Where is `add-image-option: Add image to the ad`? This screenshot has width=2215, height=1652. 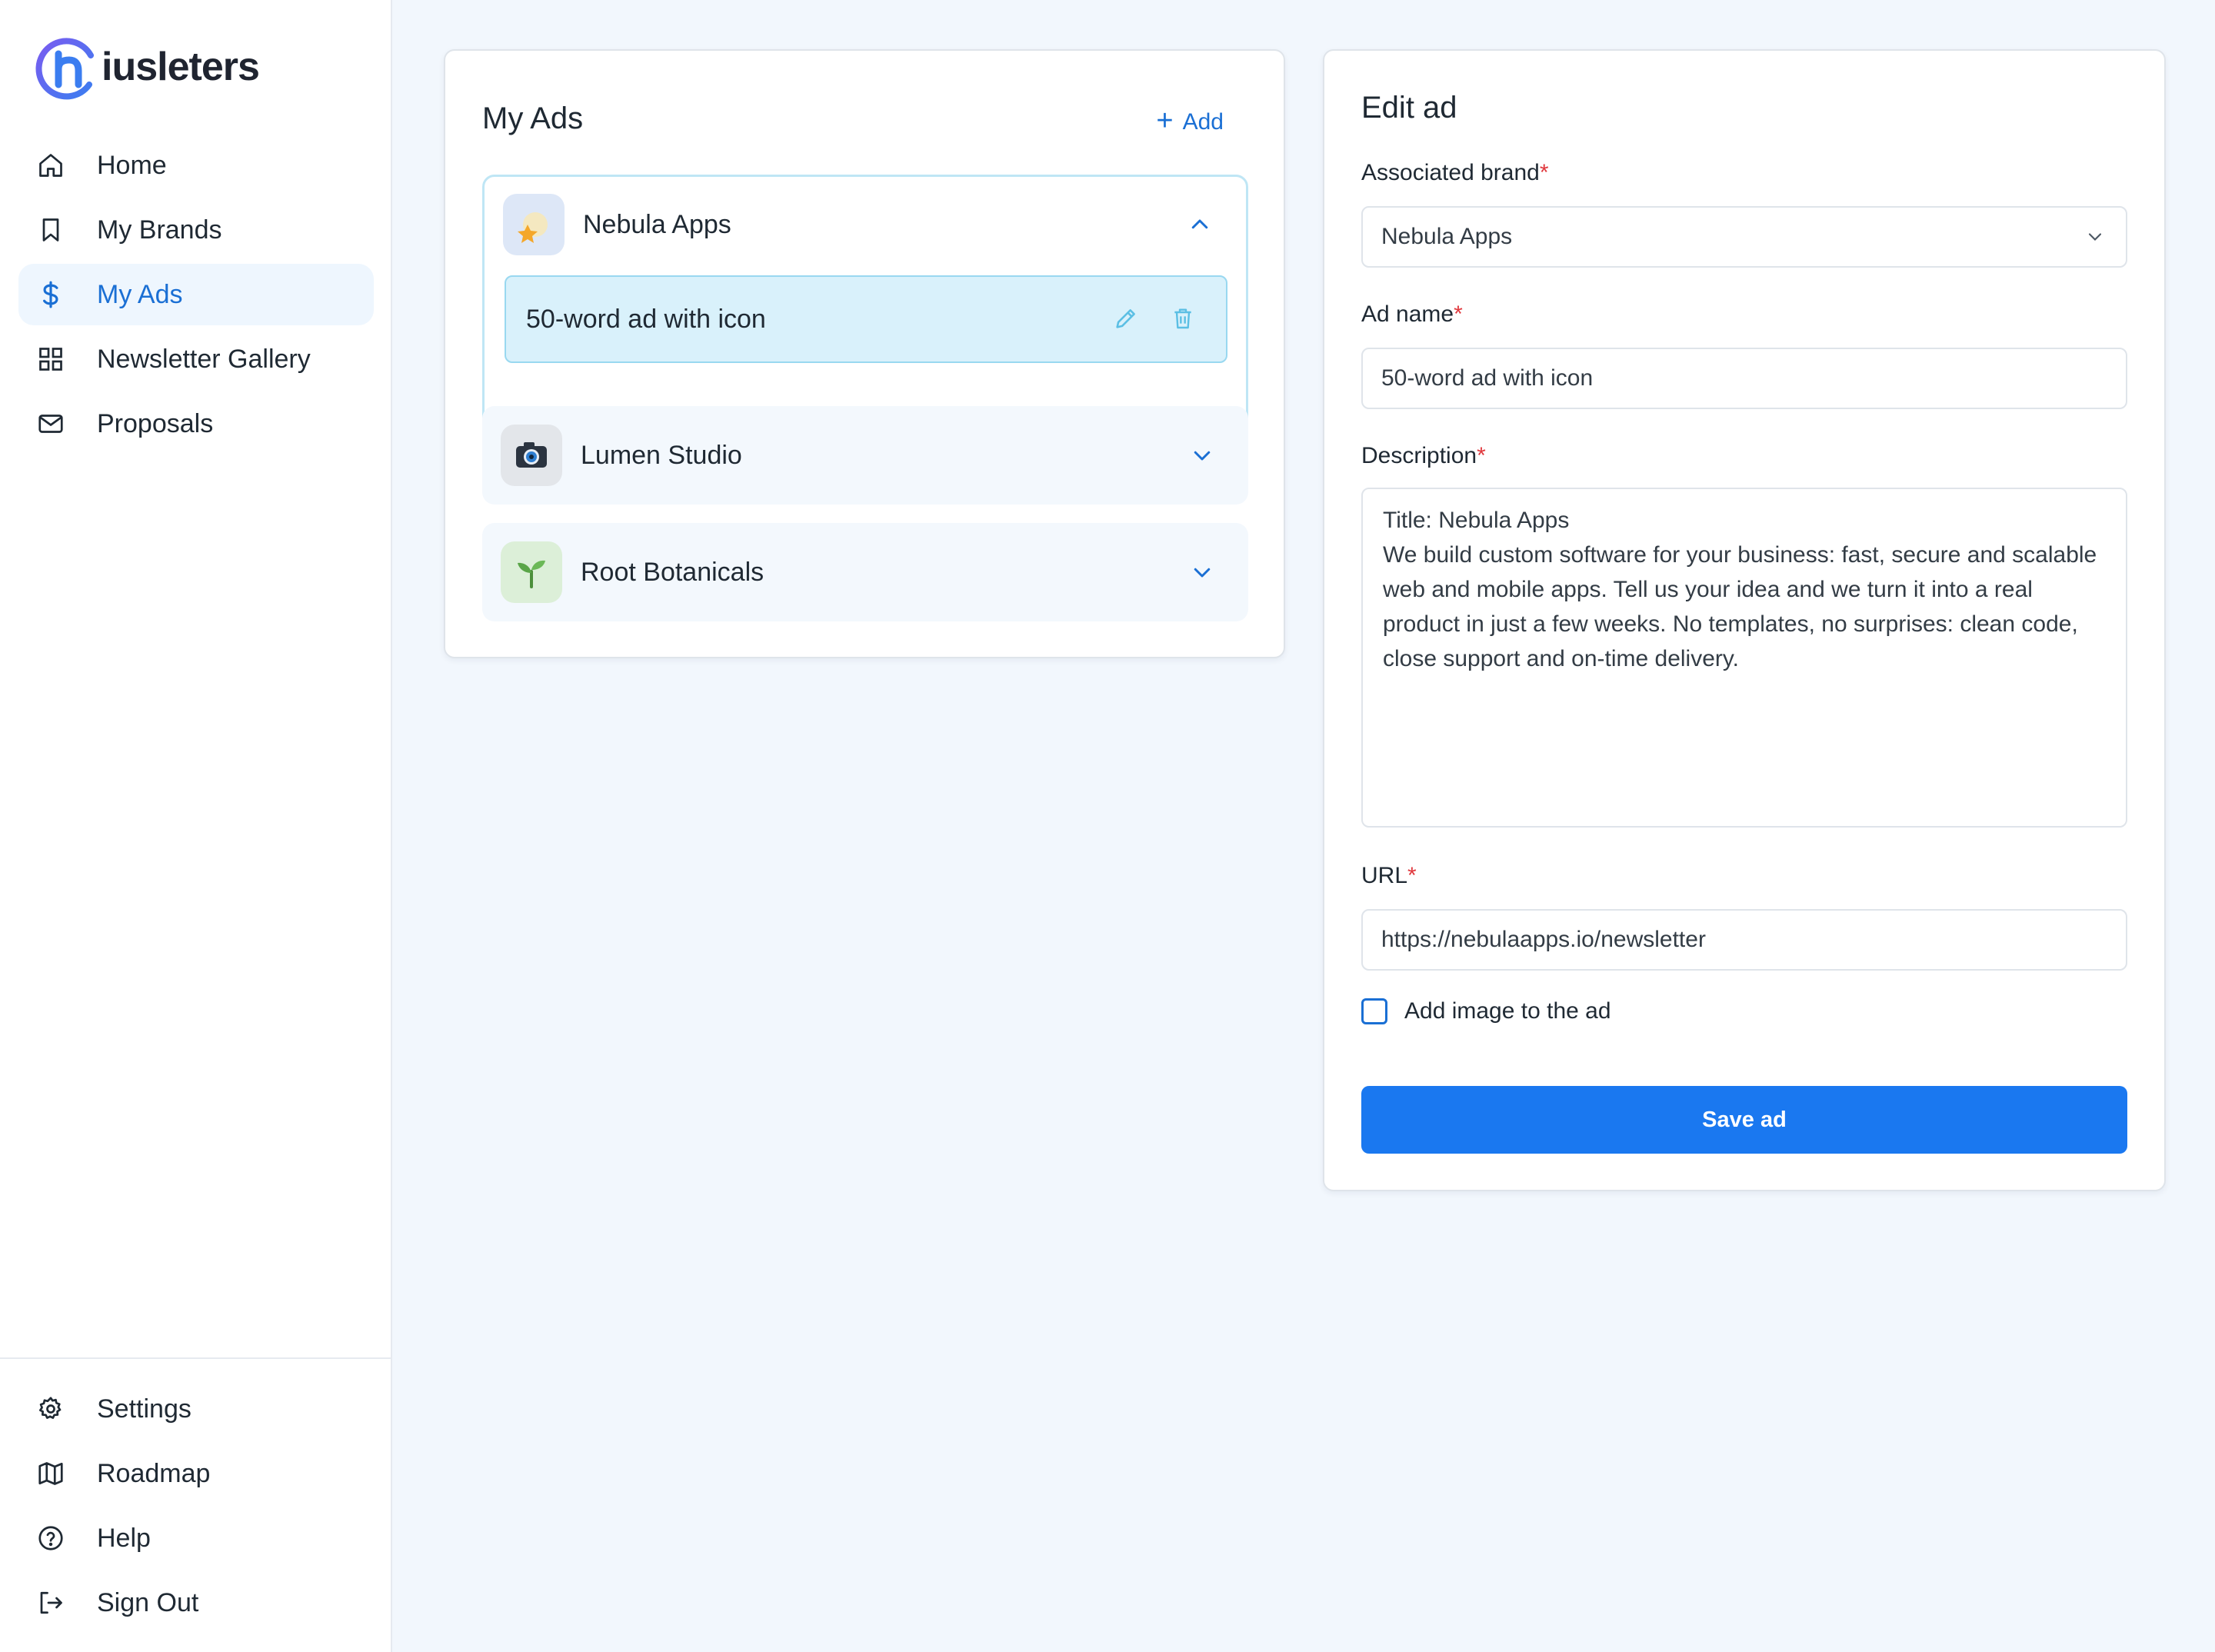 add-image-option: Add image to the ad is located at coordinates (1486, 1011).